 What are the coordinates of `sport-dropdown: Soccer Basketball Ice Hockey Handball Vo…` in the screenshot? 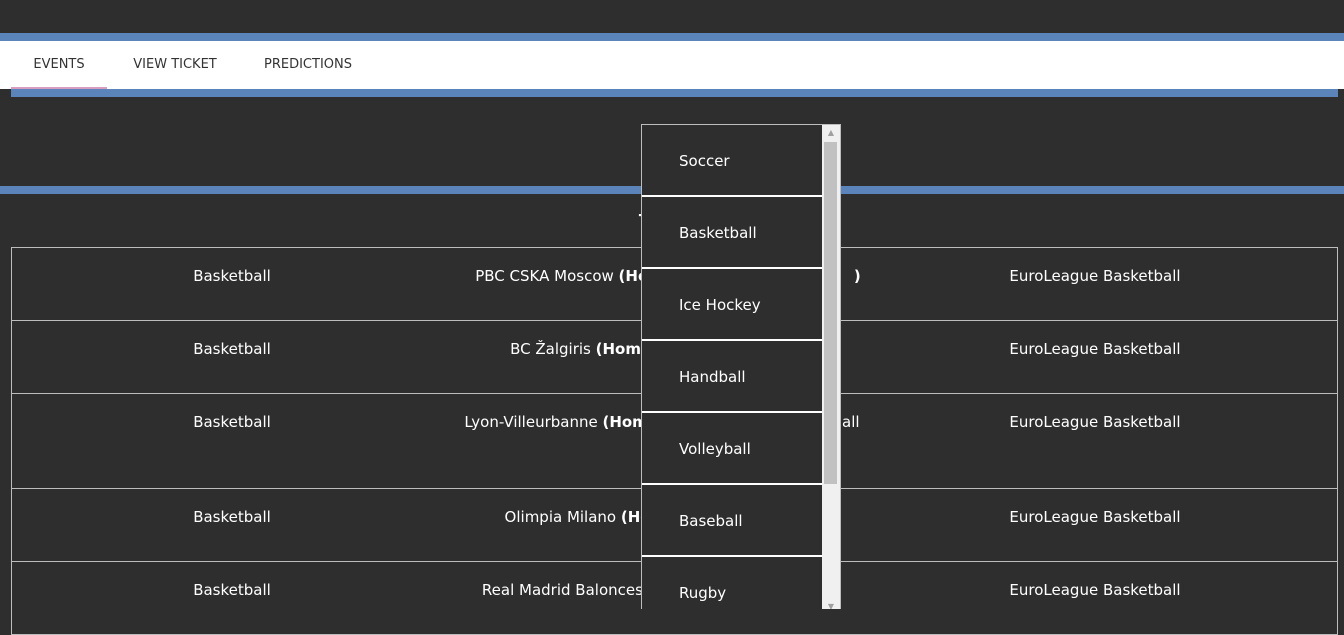 It's located at (741, 366).